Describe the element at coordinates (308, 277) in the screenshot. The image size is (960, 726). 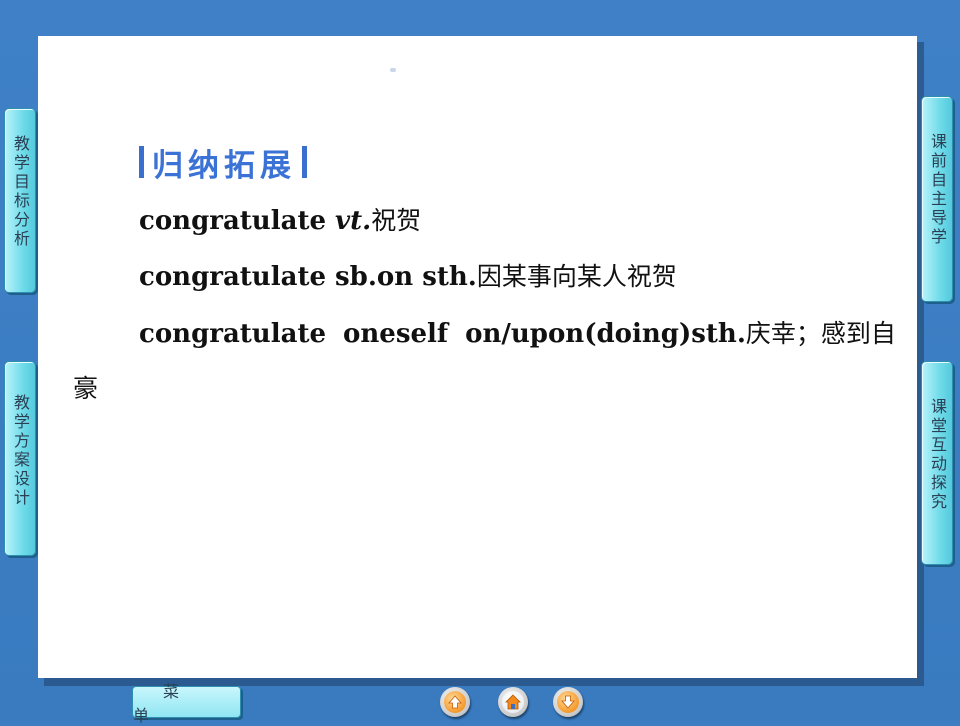
I see `english-phrase: congratulate sb.on sth.` at that location.